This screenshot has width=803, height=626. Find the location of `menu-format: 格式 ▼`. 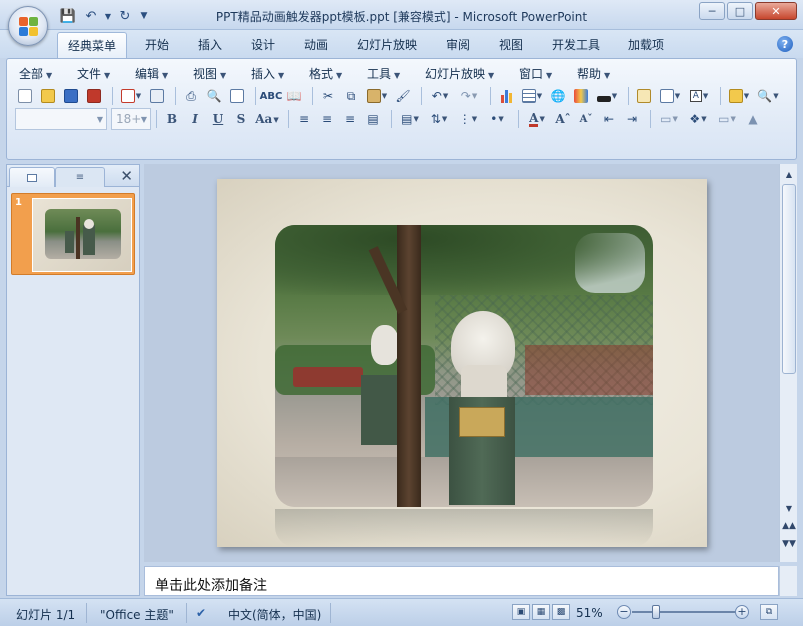

menu-format: 格式 ▼ is located at coordinates (325, 73).